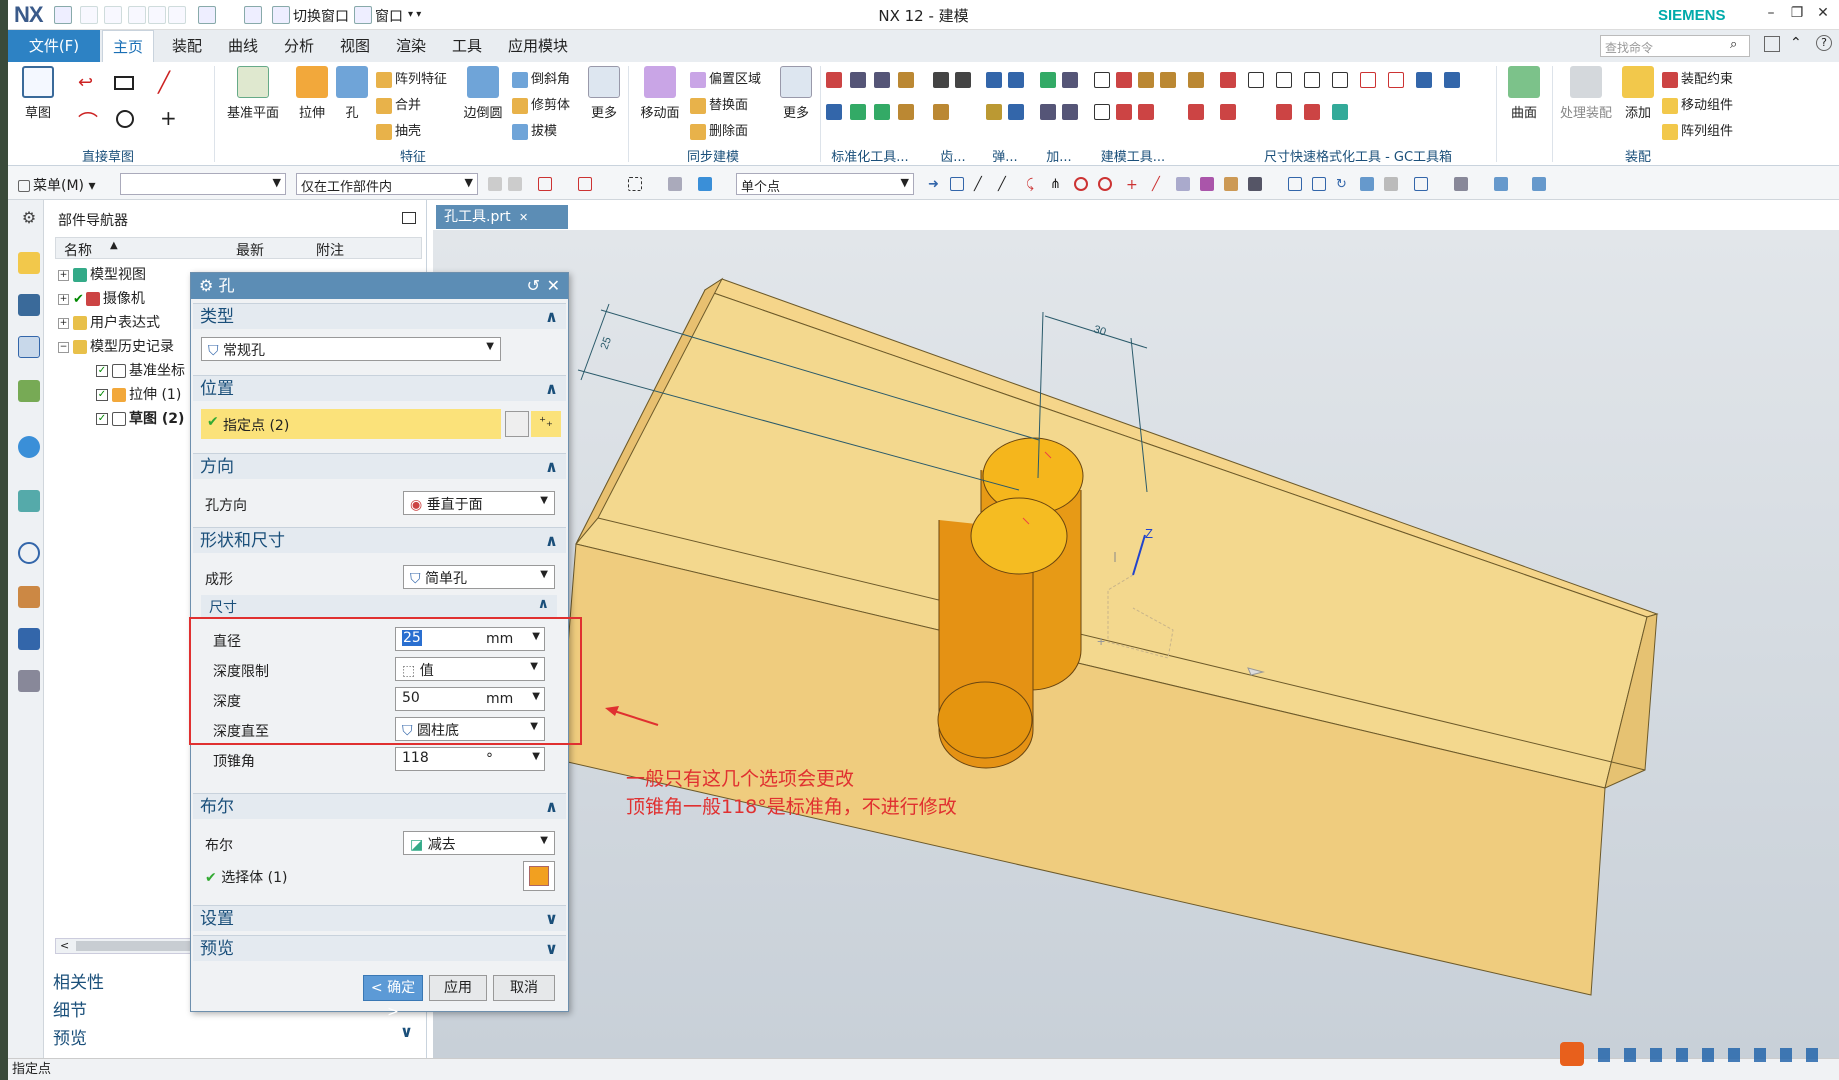  Describe the element at coordinates (355, 46) in the screenshot. I see `tab-view: 视图` at that location.